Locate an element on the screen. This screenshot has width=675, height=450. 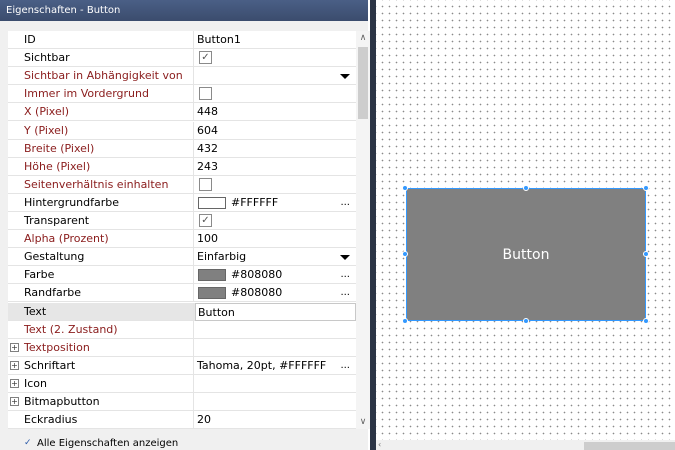
property-row-textposition: + Textposition is located at coordinates (182, 347).